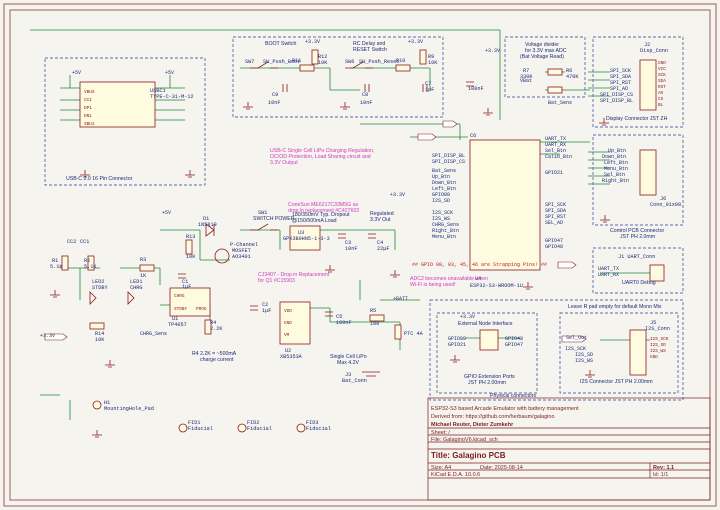  I want to click on ctrl-part: Conn_01x08, so click(665, 205).